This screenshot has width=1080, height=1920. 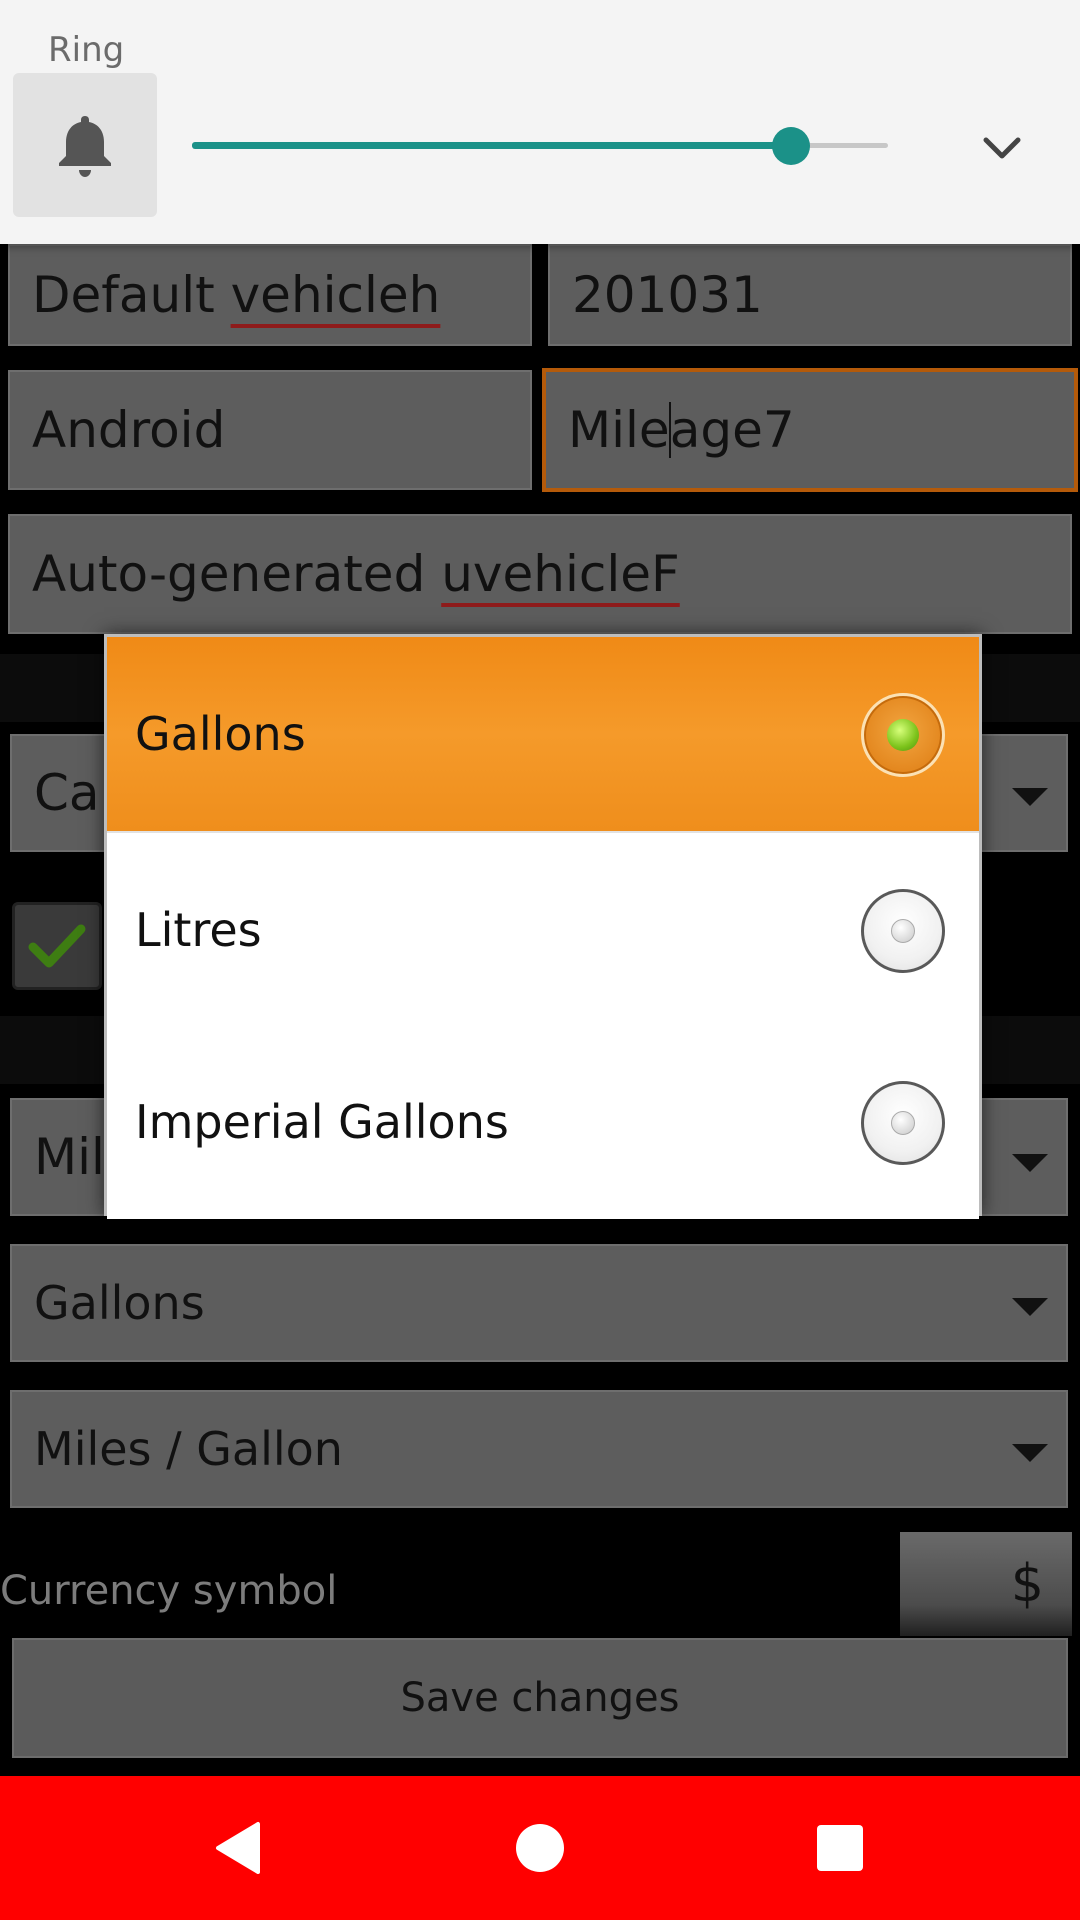 I want to click on volume-panel: Ring, so click(x=540, y=122).